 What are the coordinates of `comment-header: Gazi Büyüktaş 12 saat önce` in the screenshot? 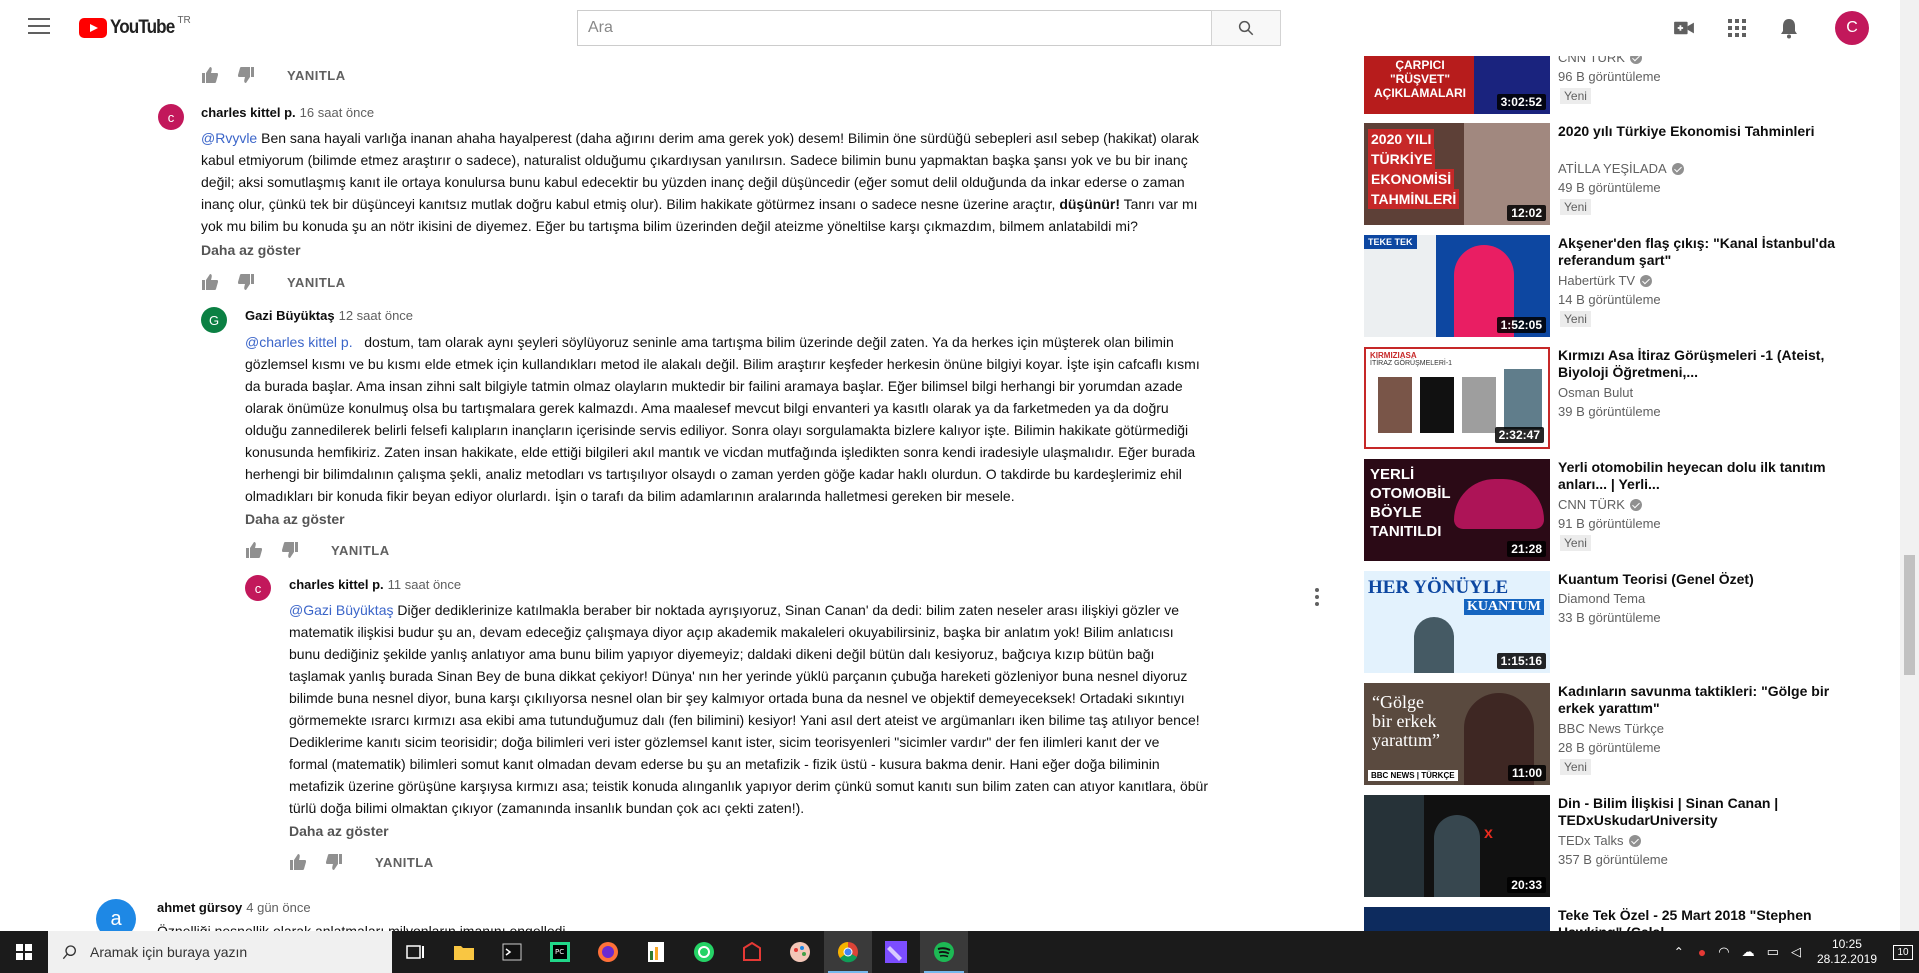 It's located at (329, 315).